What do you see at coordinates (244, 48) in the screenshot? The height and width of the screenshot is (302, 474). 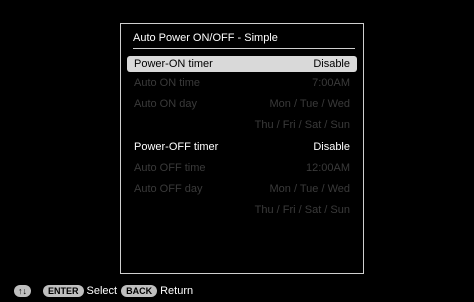 I see `title-divider` at bounding box center [244, 48].